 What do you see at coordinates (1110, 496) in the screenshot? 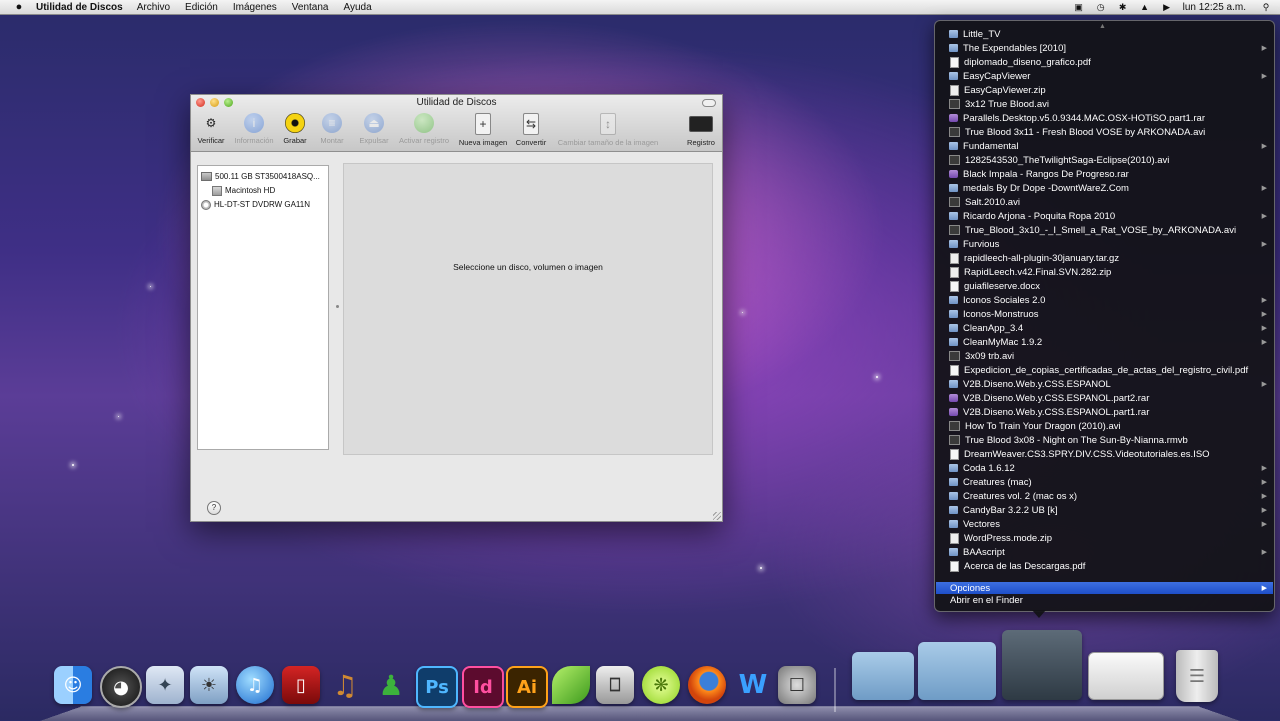
I see `stack-list-item: Creatures vol. 2 (mac os x) ▶` at bounding box center [1110, 496].